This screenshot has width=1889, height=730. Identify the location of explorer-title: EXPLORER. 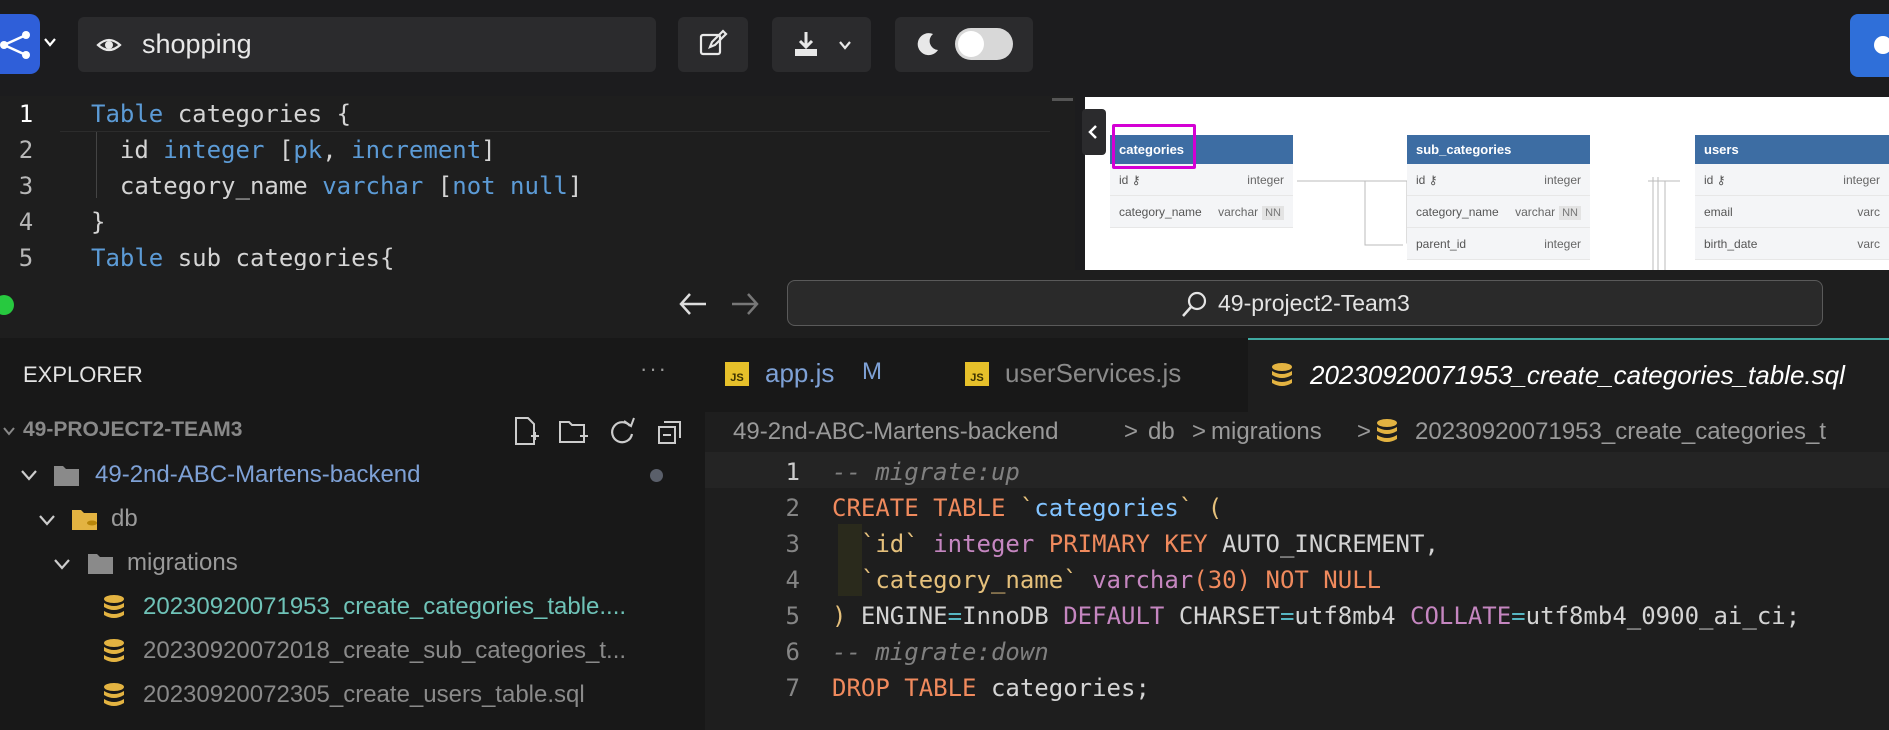
(83, 374).